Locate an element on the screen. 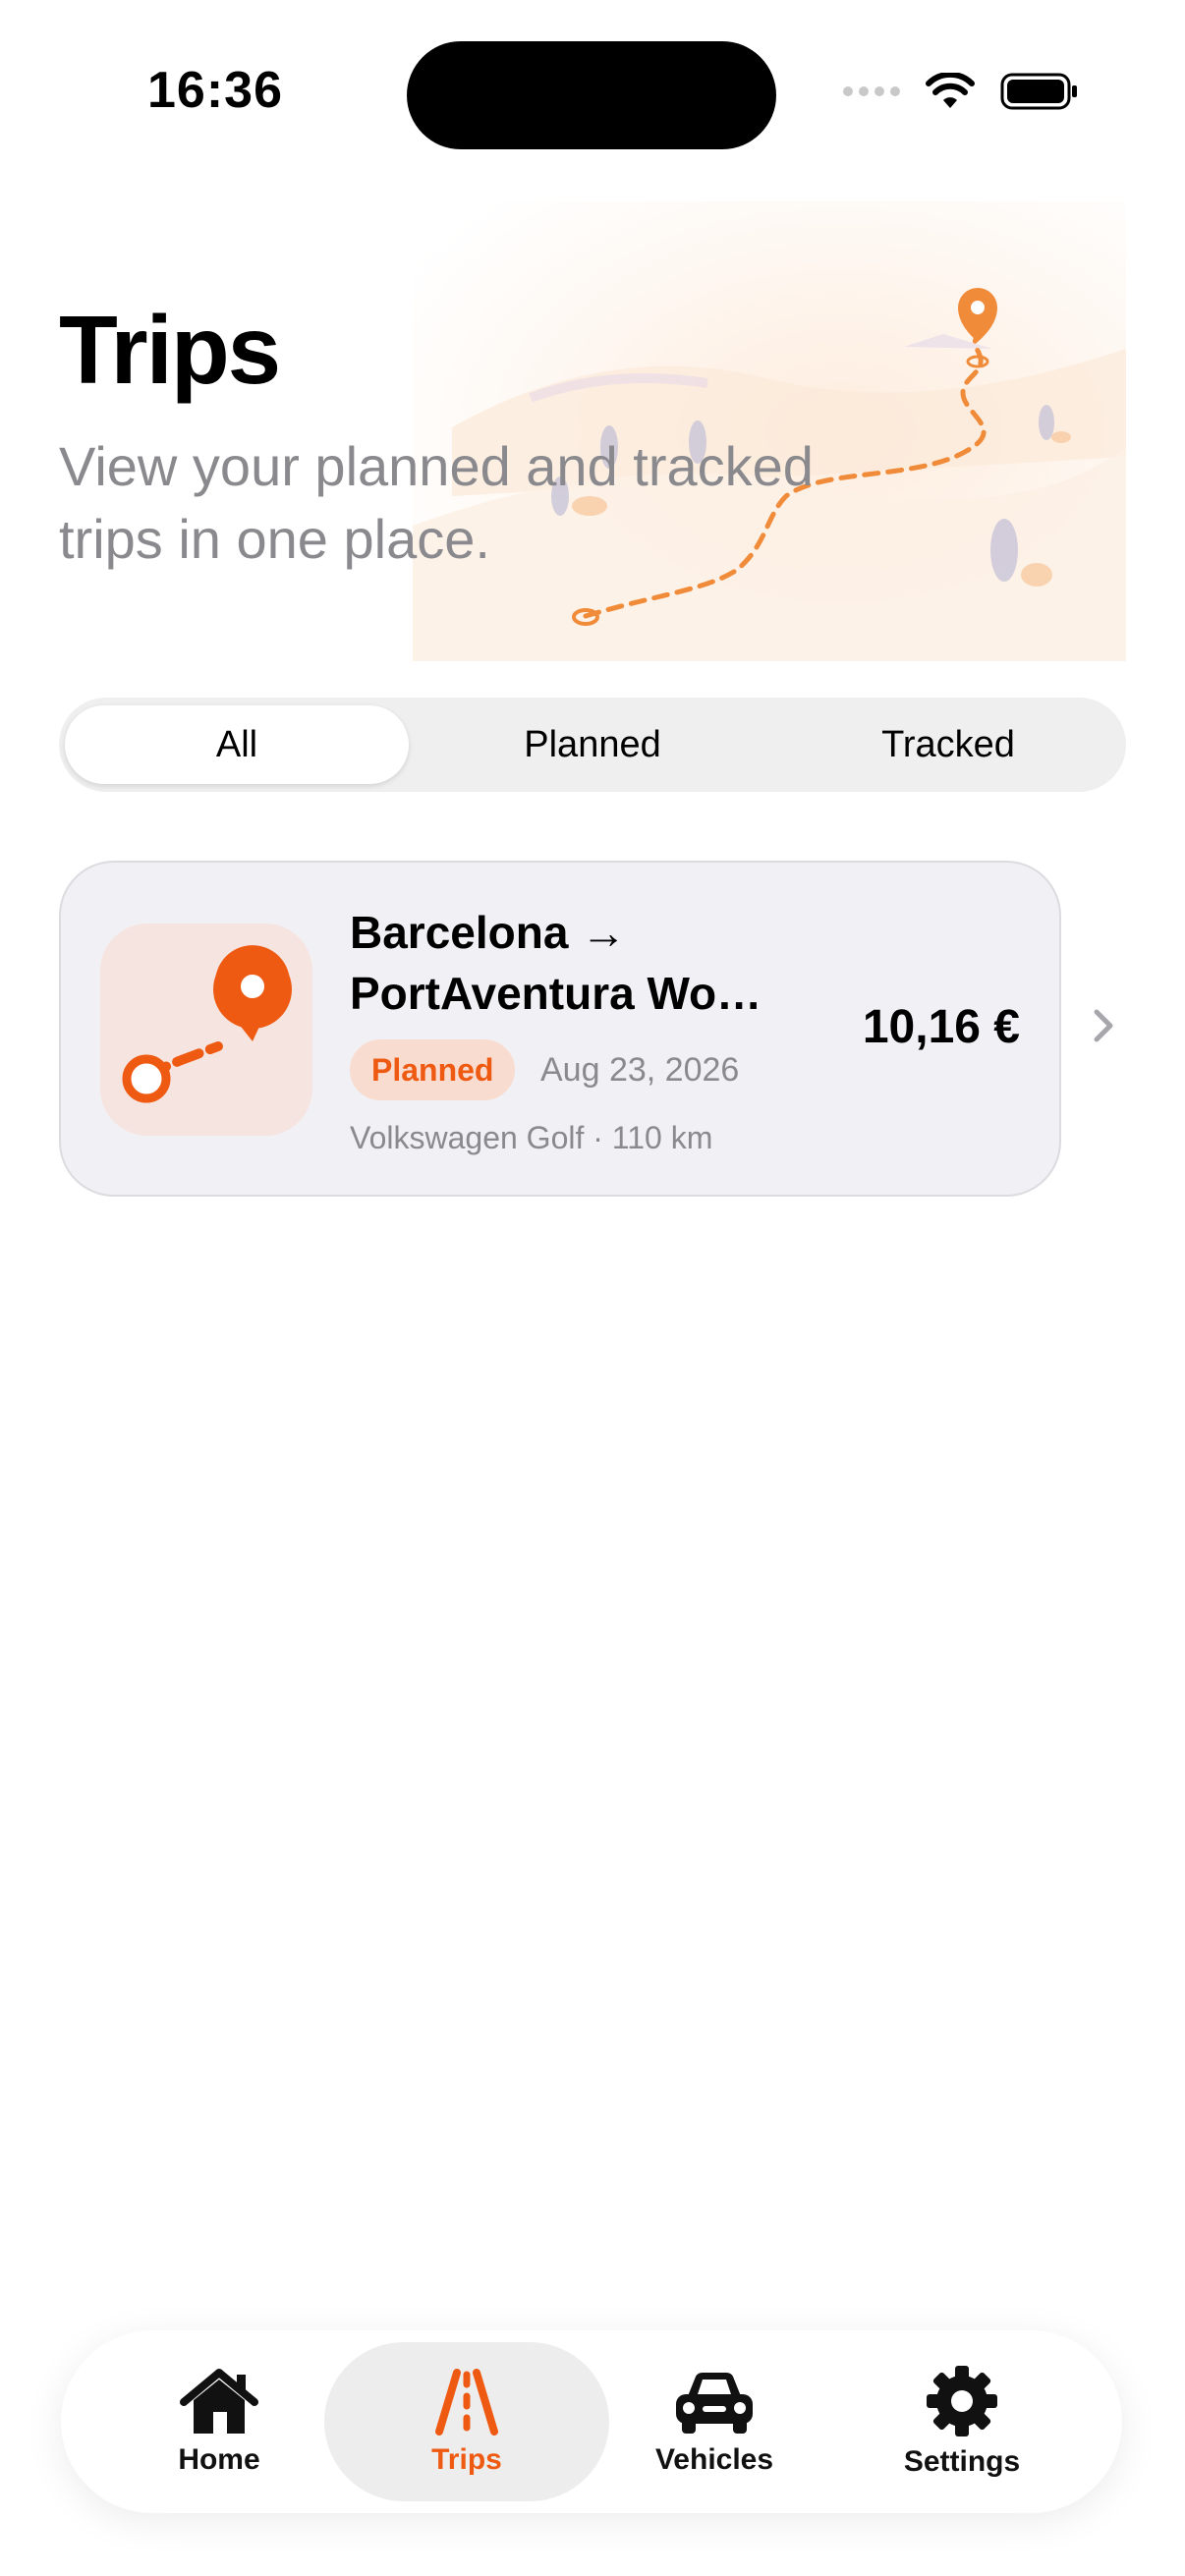 The image size is (1185, 2576). segment-planned: Planned is located at coordinates (592, 745).